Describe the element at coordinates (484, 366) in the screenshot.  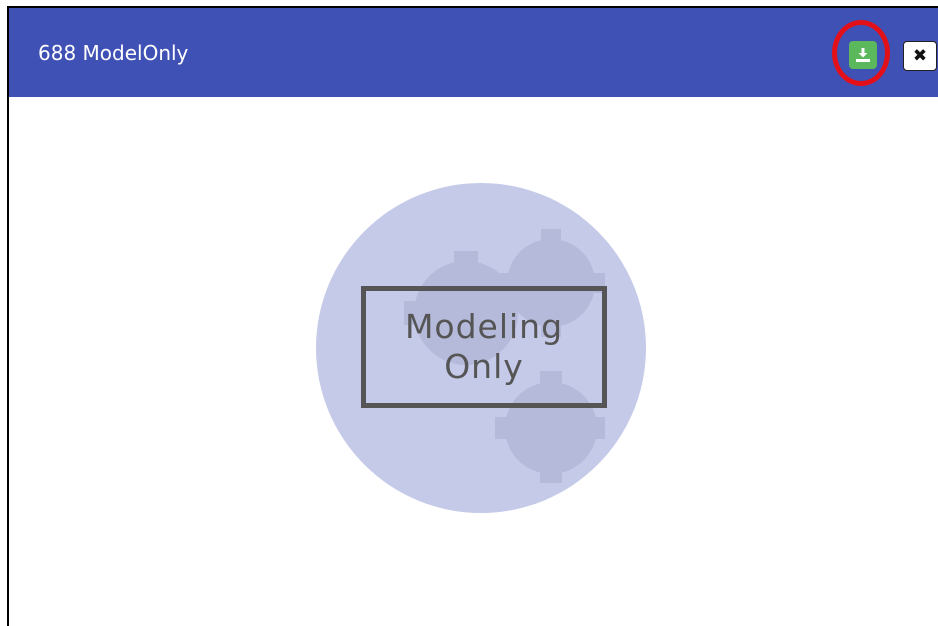
I see `stamp-line-2: Only` at that location.